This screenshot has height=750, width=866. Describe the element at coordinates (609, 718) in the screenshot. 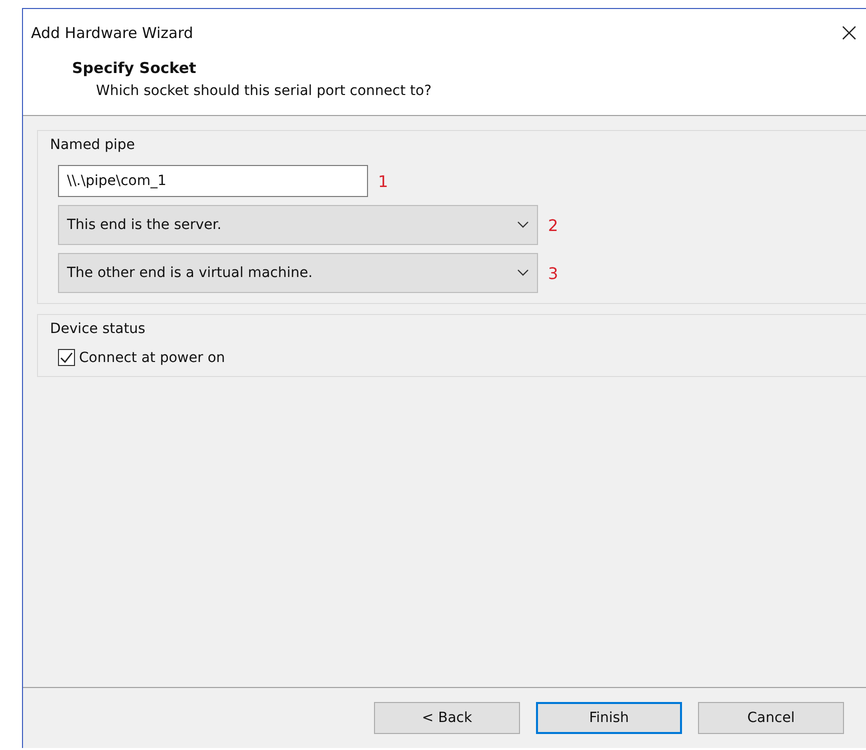

I see `wizard-button: Finish` at that location.